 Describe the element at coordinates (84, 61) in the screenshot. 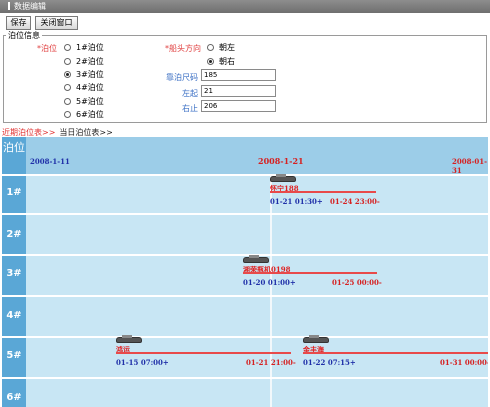

I see `berth-radio-2: 2#泊位` at that location.